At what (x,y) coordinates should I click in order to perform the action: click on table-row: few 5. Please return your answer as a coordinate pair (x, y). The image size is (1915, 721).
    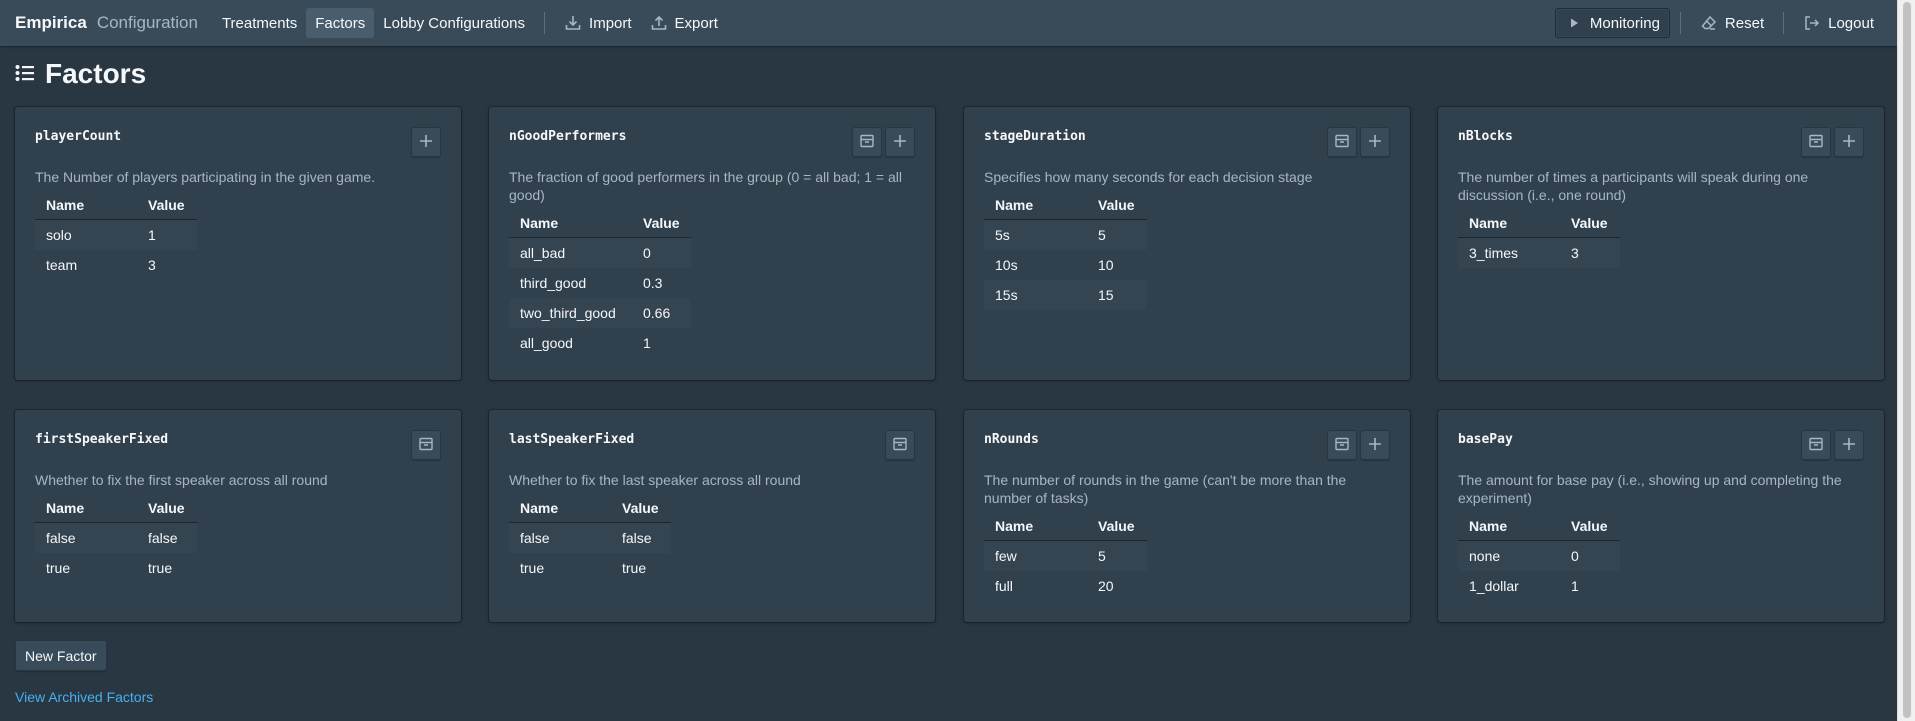
    Looking at the image, I should click on (1065, 555).